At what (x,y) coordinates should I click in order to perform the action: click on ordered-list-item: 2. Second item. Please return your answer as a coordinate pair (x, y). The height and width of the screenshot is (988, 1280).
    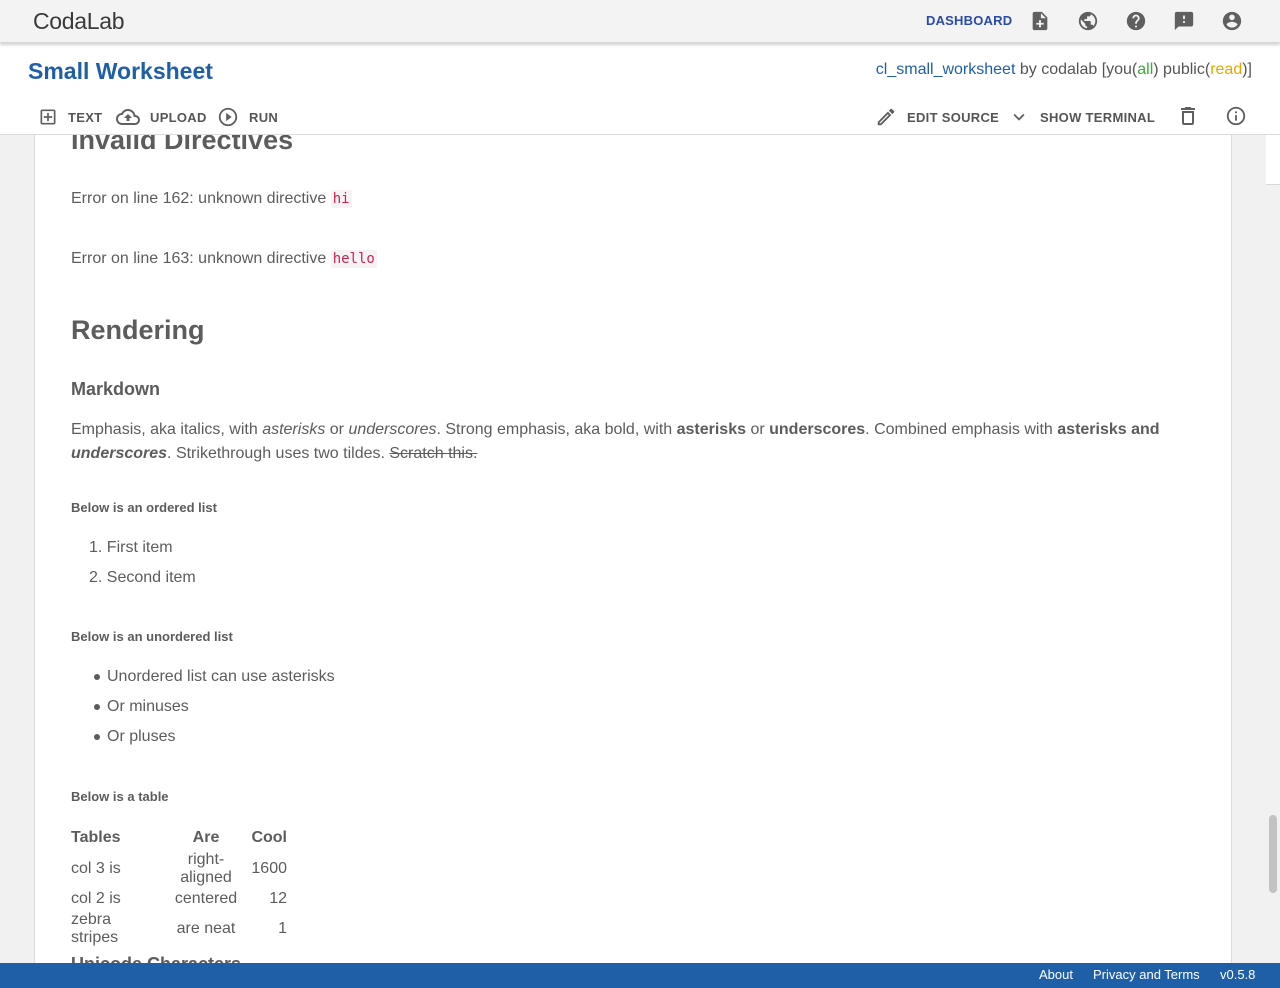
    Looking at the image, I should click on (142, 578).